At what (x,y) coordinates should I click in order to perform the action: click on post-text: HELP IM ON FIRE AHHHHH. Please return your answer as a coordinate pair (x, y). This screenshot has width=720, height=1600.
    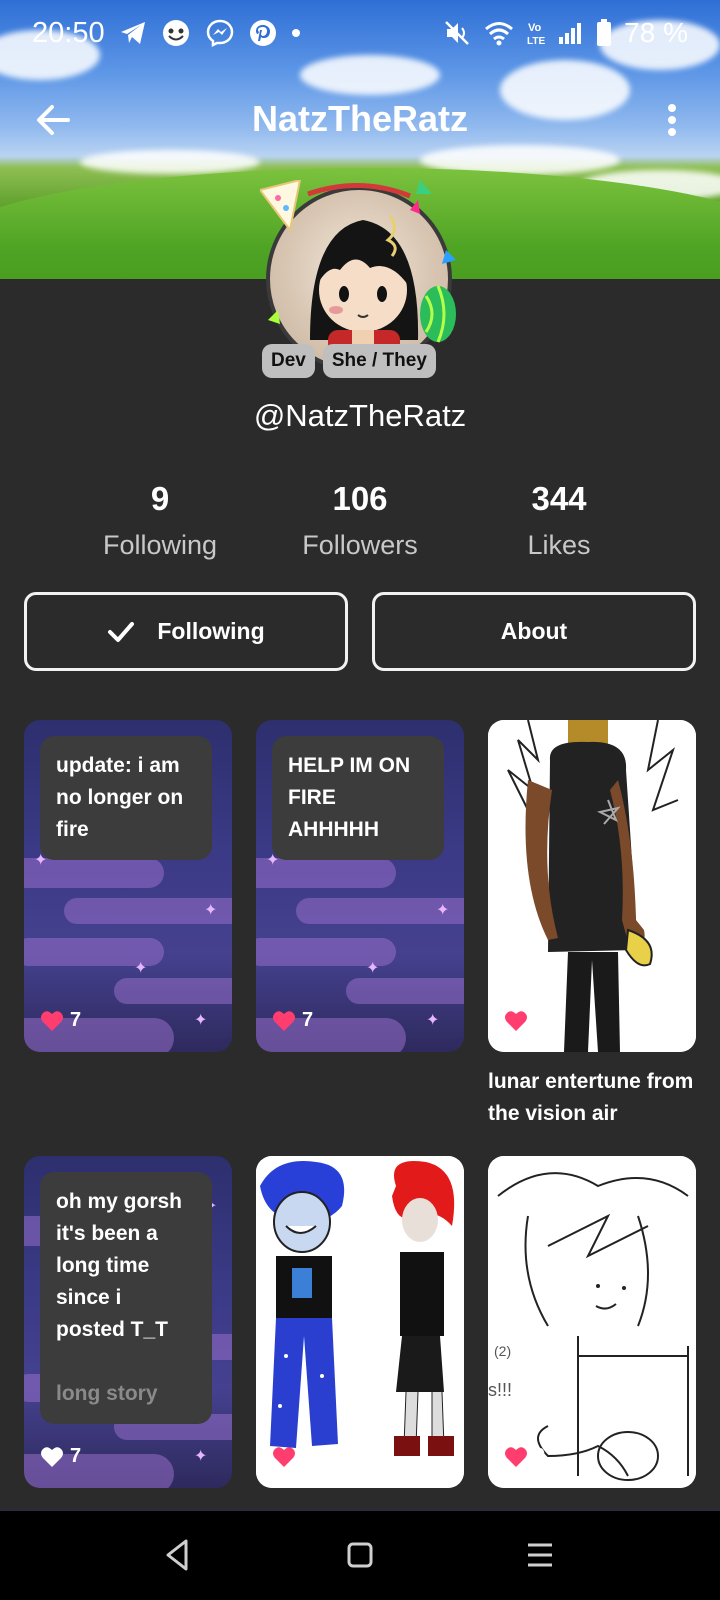
    Looking at the image, I should click on (358, 798).